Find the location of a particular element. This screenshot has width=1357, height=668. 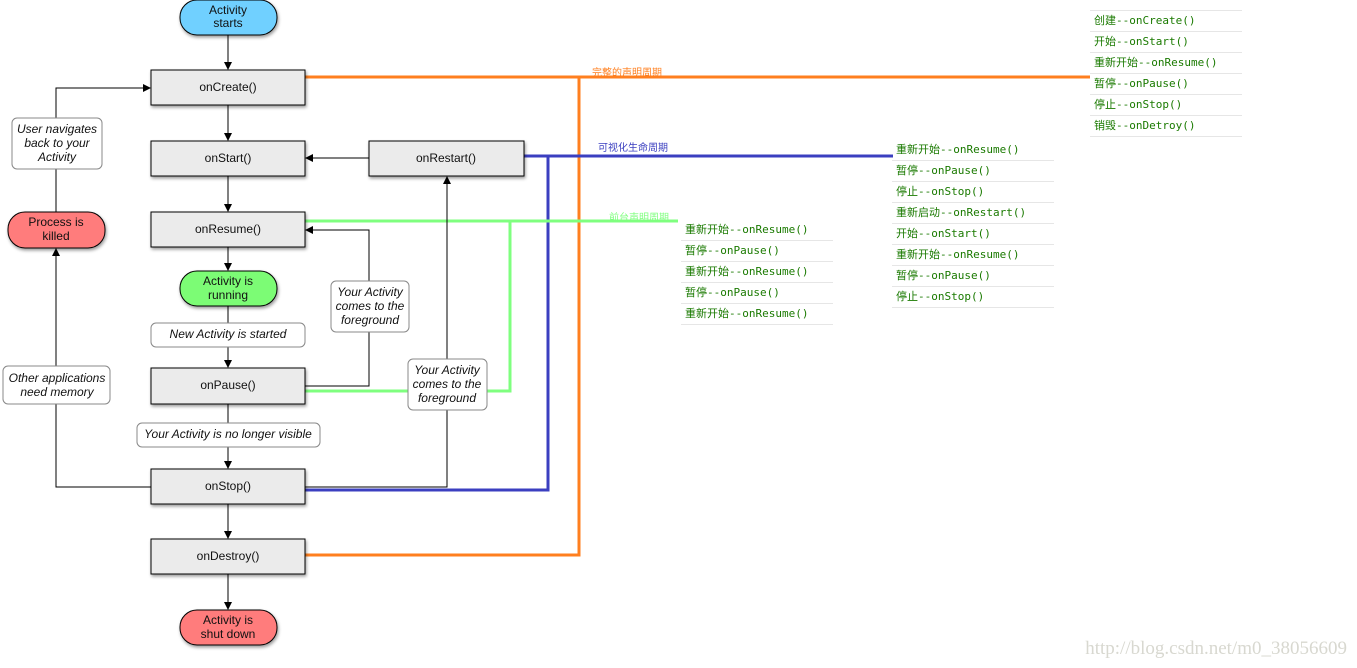

foreground-note-2: Your Activitycomes to theforeground is located at coordinates (447, 384).